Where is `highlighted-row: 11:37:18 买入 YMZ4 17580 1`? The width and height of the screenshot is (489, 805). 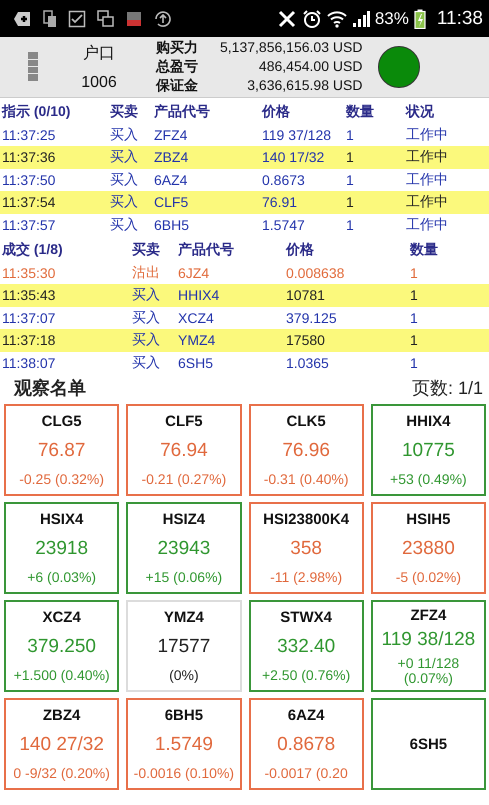 highlighted-row: 11:37:18 买入 YMZ4 17580 1 is located at coordinates (244, 340).